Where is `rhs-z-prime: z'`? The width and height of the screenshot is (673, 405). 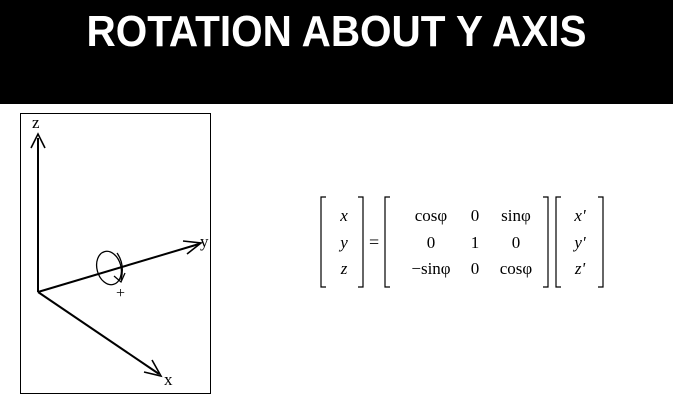 rhs-z-prime: z' is located at coordinates (580, 268).